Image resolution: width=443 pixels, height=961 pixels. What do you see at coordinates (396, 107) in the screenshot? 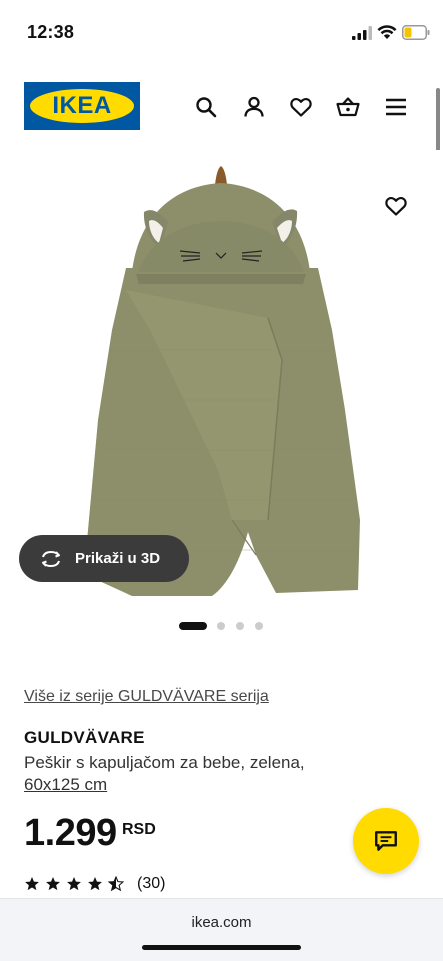
I see `menu-icon` at bounding box center [396, 107].